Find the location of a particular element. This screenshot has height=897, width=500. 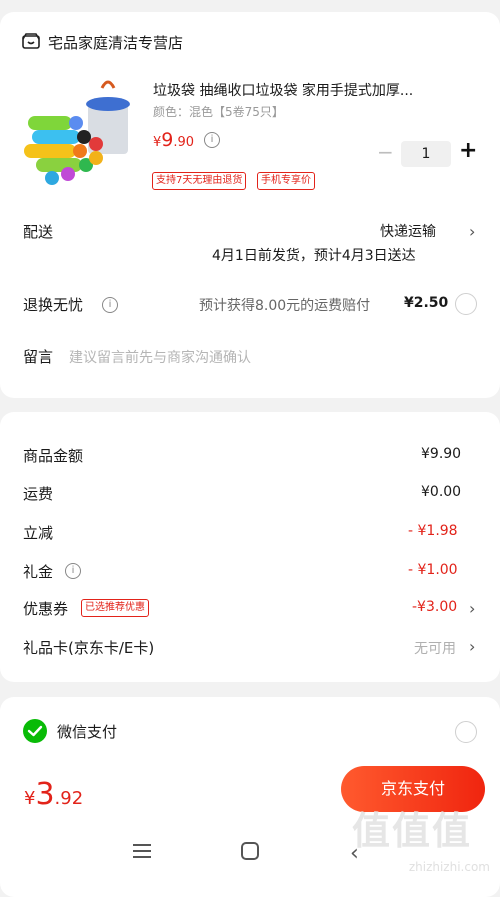

price-decimal: .90 is located at coordinates (184, 142).